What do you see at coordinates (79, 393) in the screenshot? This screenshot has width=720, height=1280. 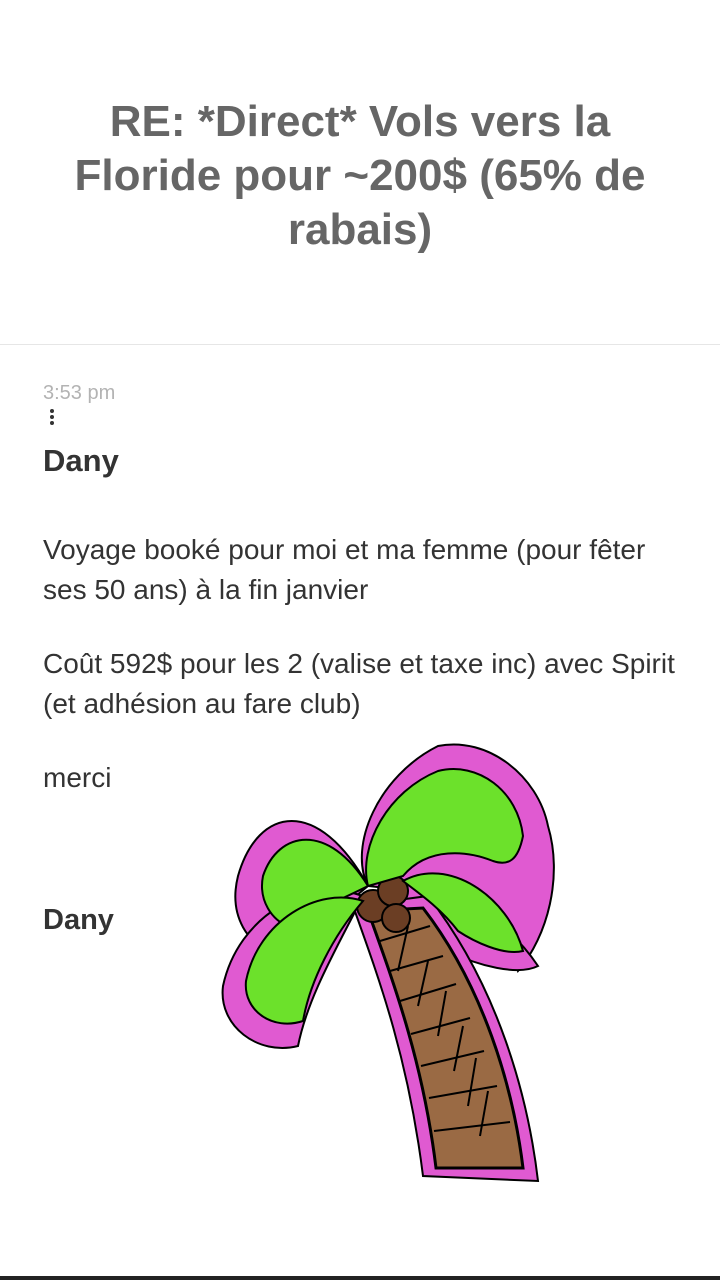 I see `message-time: 3:53 pm` at bounding box center [79, 393].